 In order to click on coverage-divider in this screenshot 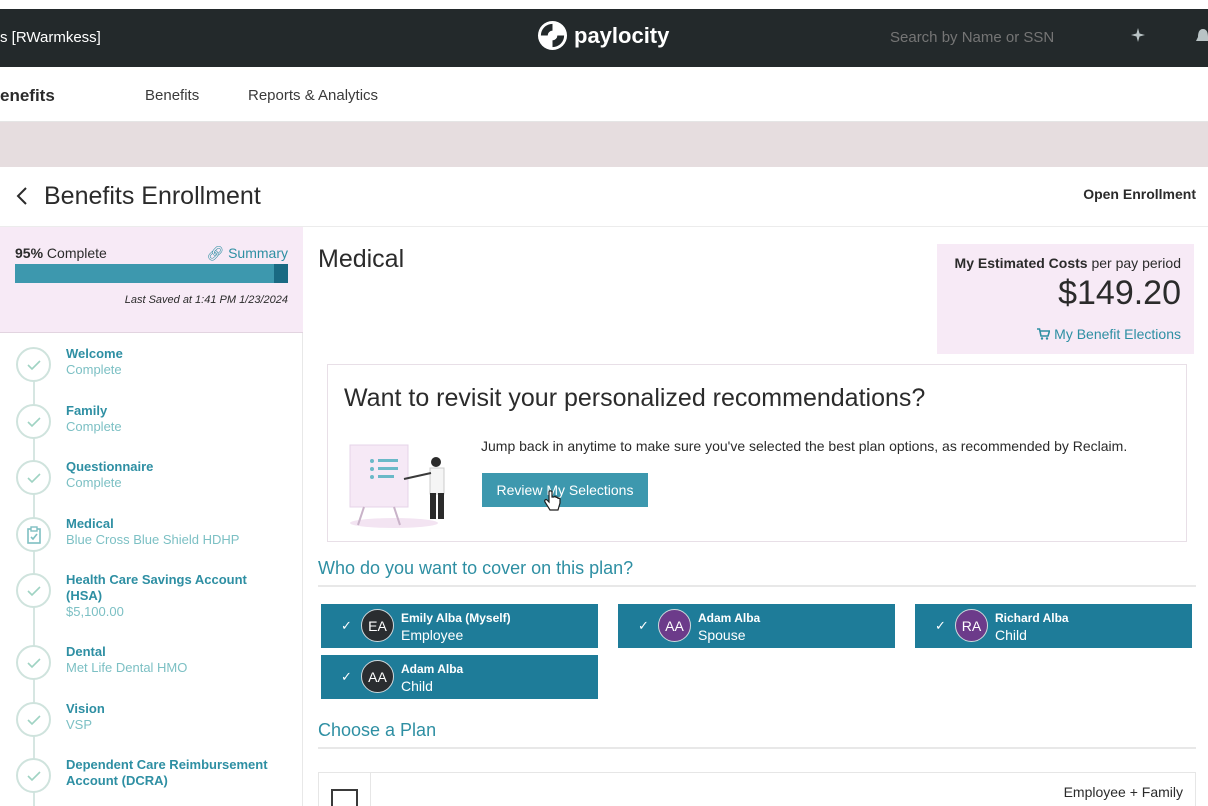, I will do `click(757, 586)`.